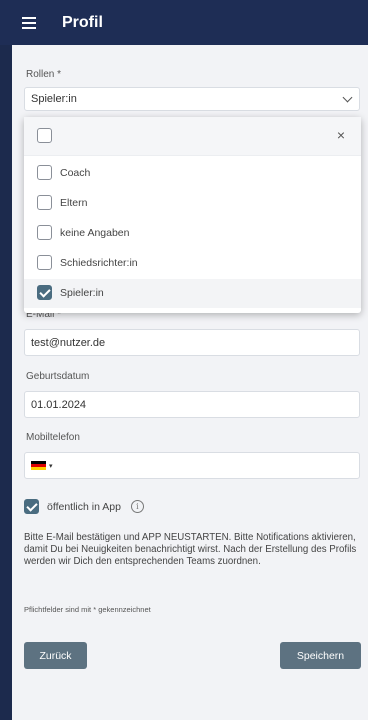  Describe the element at coordinates (320, 655) in the screenshot. I see `save-button: Speichern` at that location.